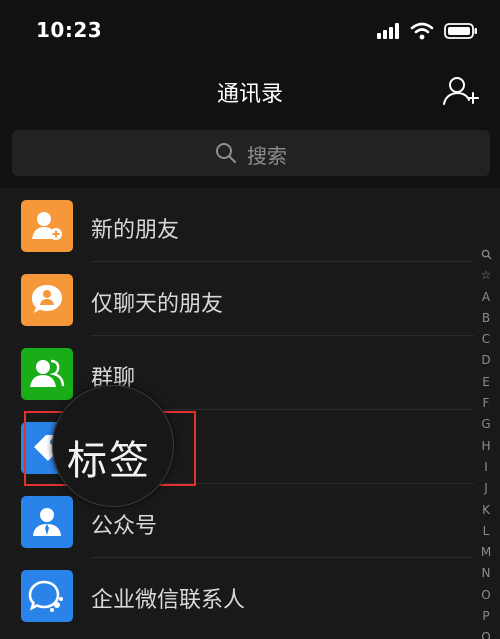 The width and height of the screenshot is (500, 639). Describe the element at coordinates (486, 510) in the screenshot. I see `index-letter: K` at that location.